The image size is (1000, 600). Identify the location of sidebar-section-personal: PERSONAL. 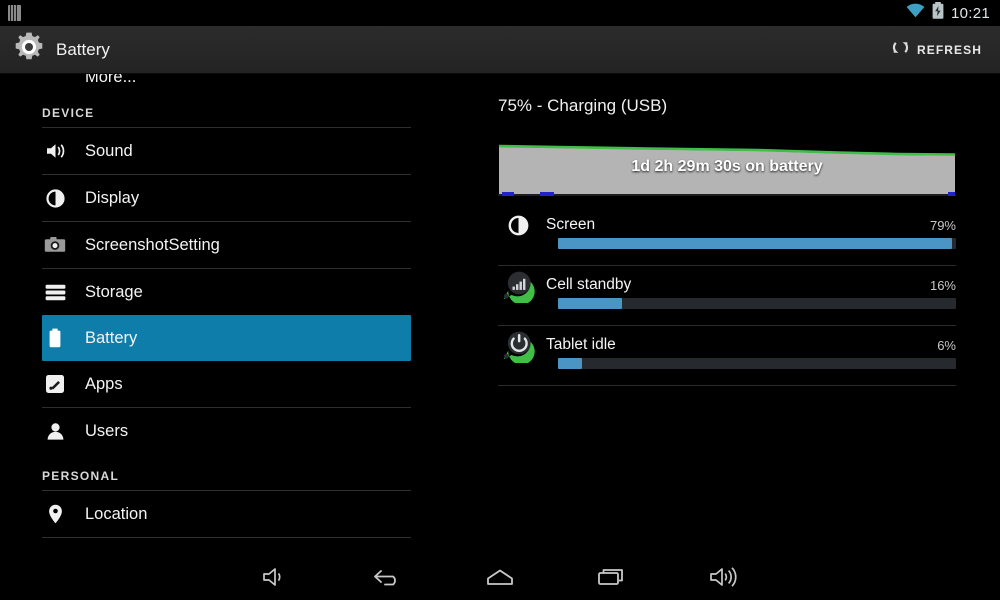
(81, 476).